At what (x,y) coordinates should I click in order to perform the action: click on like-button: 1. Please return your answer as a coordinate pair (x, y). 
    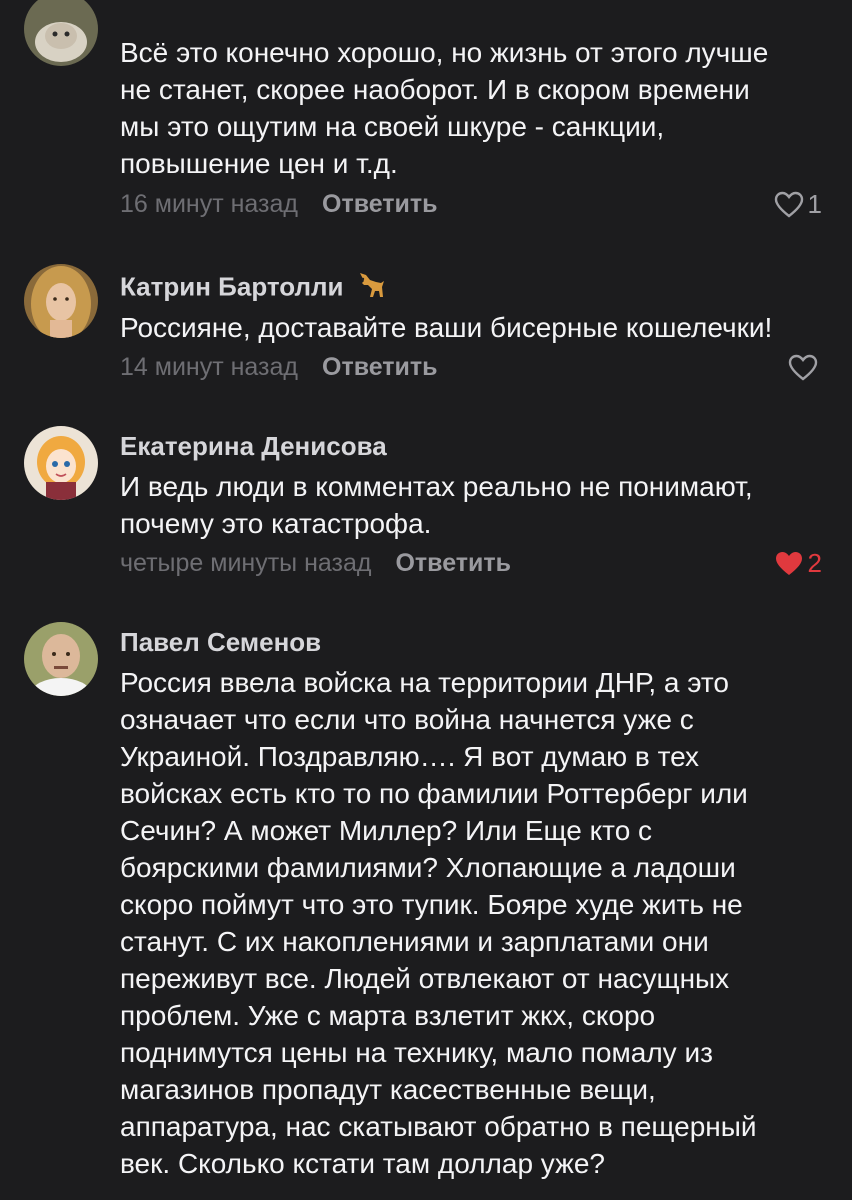
    Looking at the image, I should click on (798, 204).